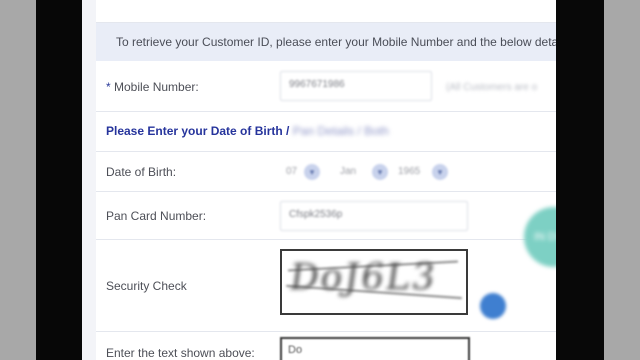  What do you see at coordinates (291, 171) in the screenshot?
I see `dob-day: 07` at bounding box center [291, 171].